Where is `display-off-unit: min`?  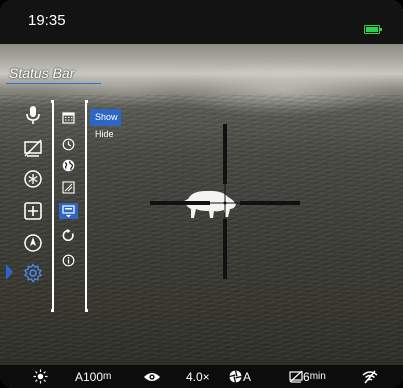
display-off-unit: min is located at coordinates (317, 376).